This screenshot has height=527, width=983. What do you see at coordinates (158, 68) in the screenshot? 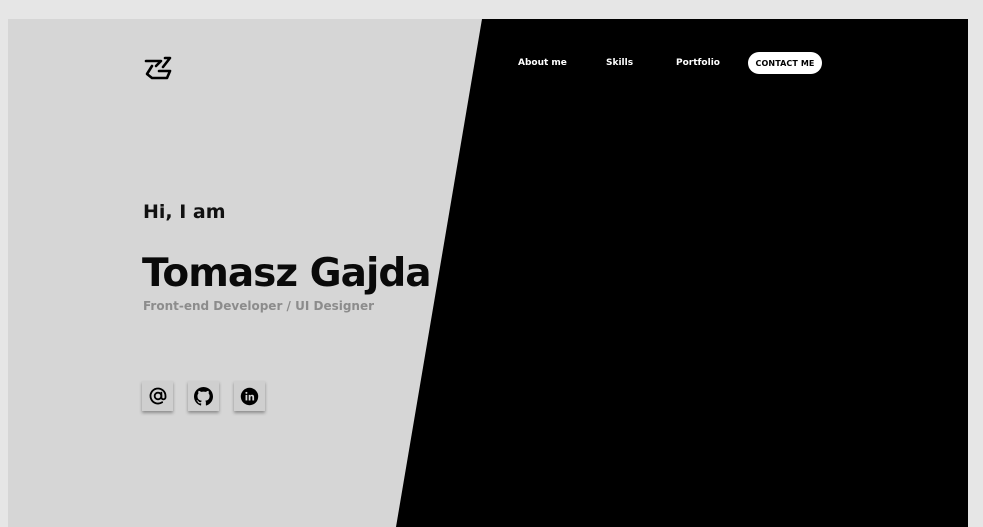
I see `logo-icon` at bounding box center [158, 68].